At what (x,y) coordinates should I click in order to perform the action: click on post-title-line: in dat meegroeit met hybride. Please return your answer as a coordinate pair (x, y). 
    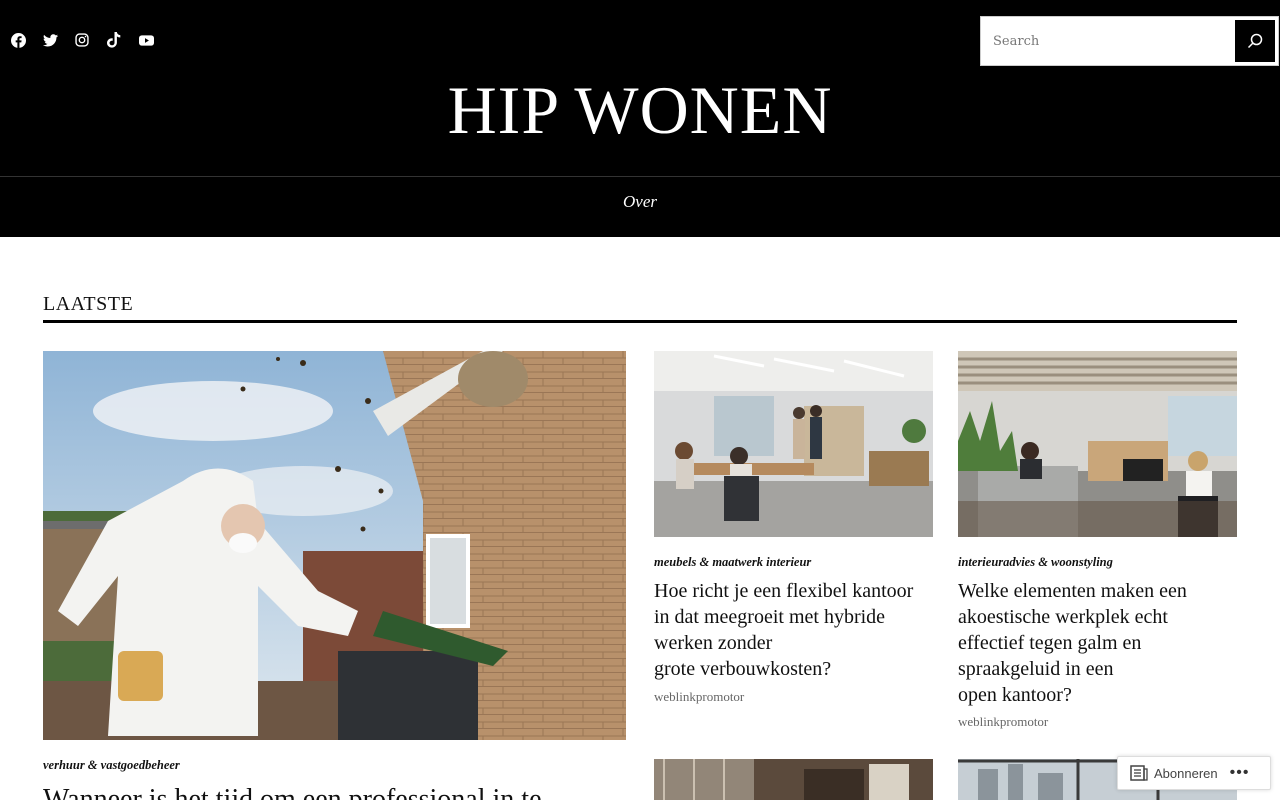
    Looking at the image, I should click on (770, 617).